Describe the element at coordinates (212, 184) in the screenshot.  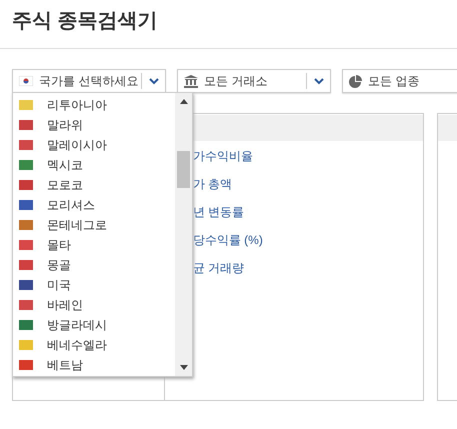
I see `criteria-link: 가 총액` at that location.